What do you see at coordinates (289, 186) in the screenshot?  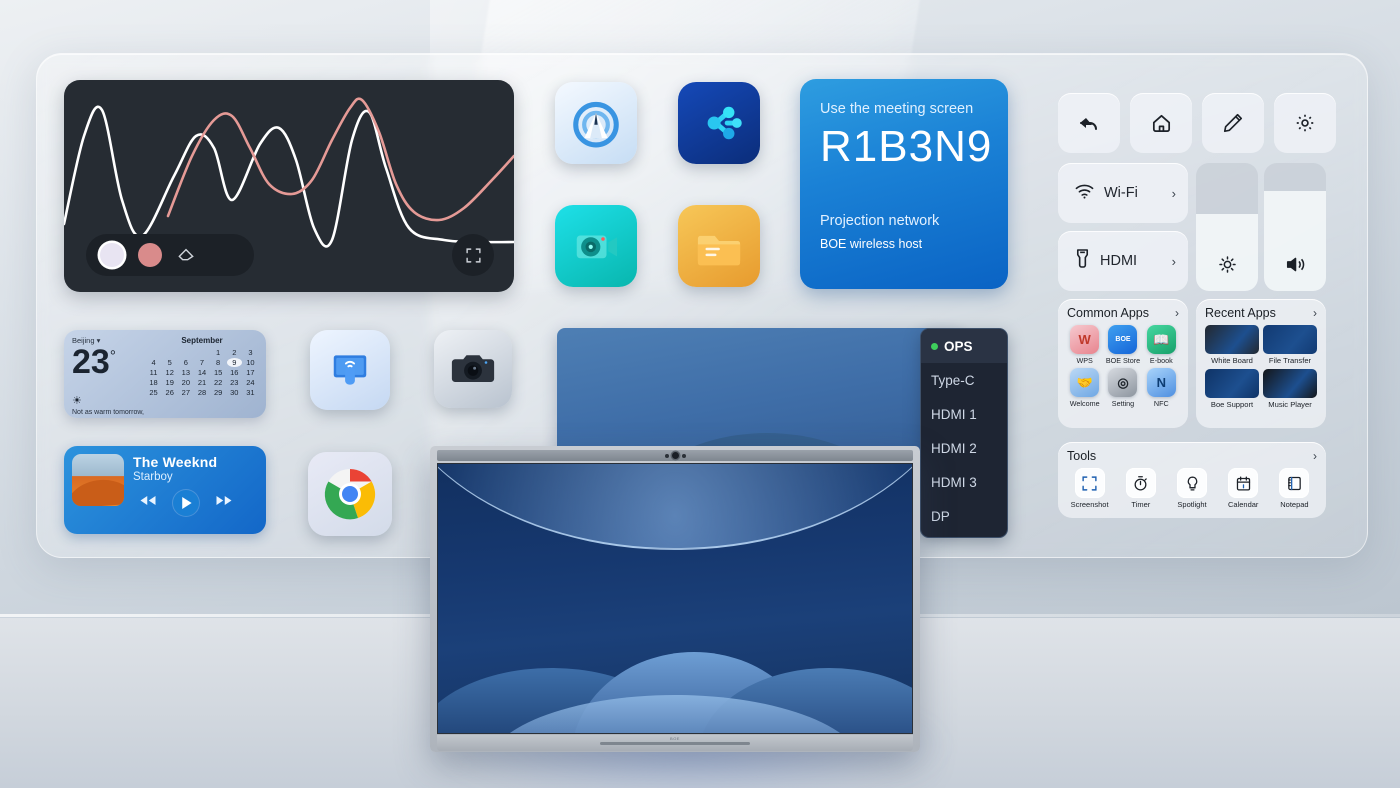 I see `whiteboard-card` at bounding box center [289, 186].